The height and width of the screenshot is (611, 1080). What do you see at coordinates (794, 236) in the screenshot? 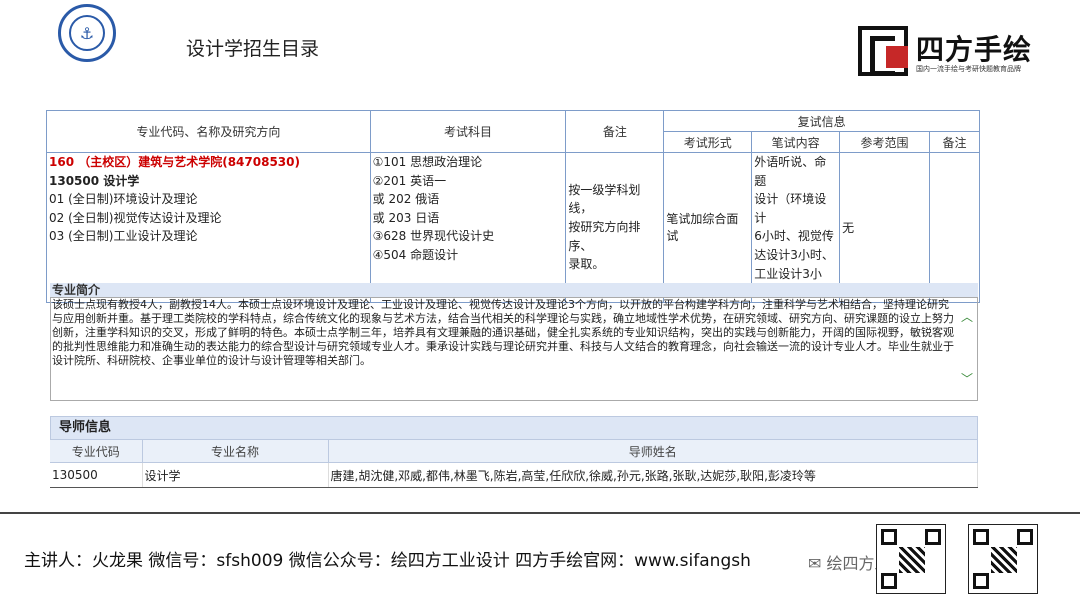
I see `written-line: 6小时、视觉传` at bounding box center [794, 236].